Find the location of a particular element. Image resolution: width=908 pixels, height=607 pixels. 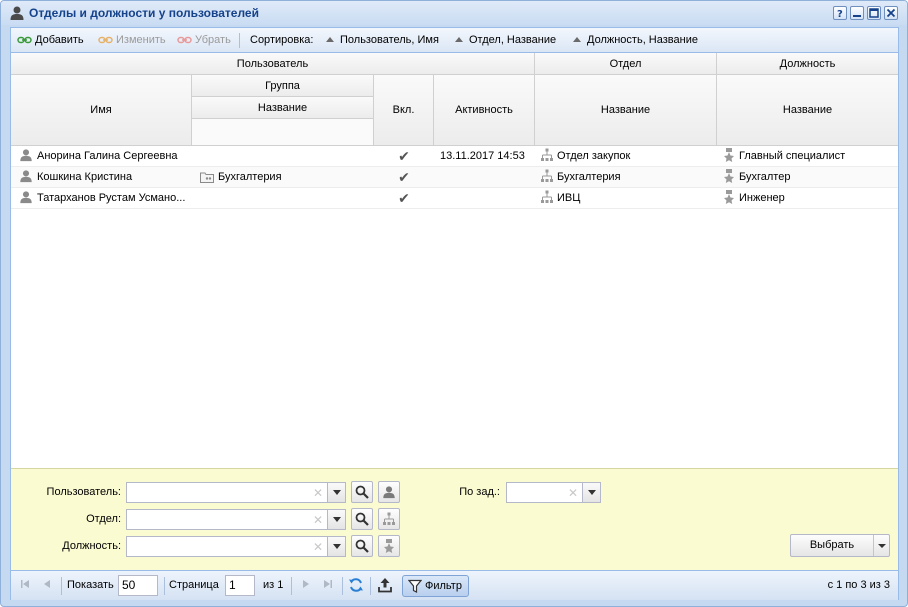

close-icon is located at coordinates (891, 13).